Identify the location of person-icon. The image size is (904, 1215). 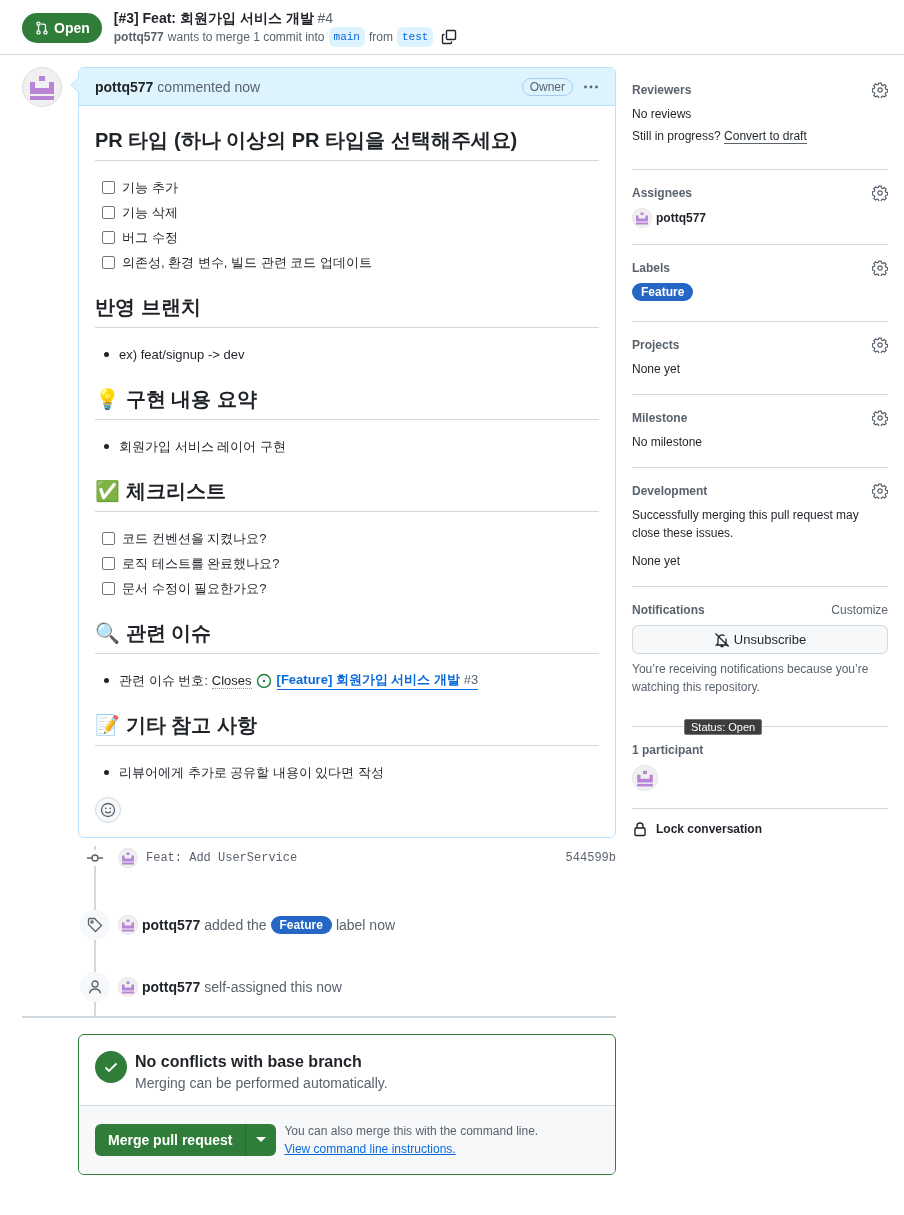
(95, 987).